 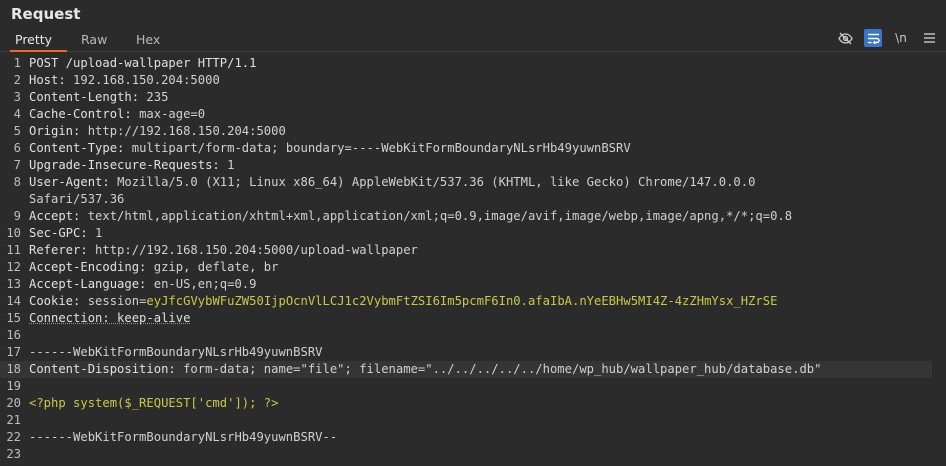 I want to click on code-token: Content-Length:, so click(x=88, y=97).